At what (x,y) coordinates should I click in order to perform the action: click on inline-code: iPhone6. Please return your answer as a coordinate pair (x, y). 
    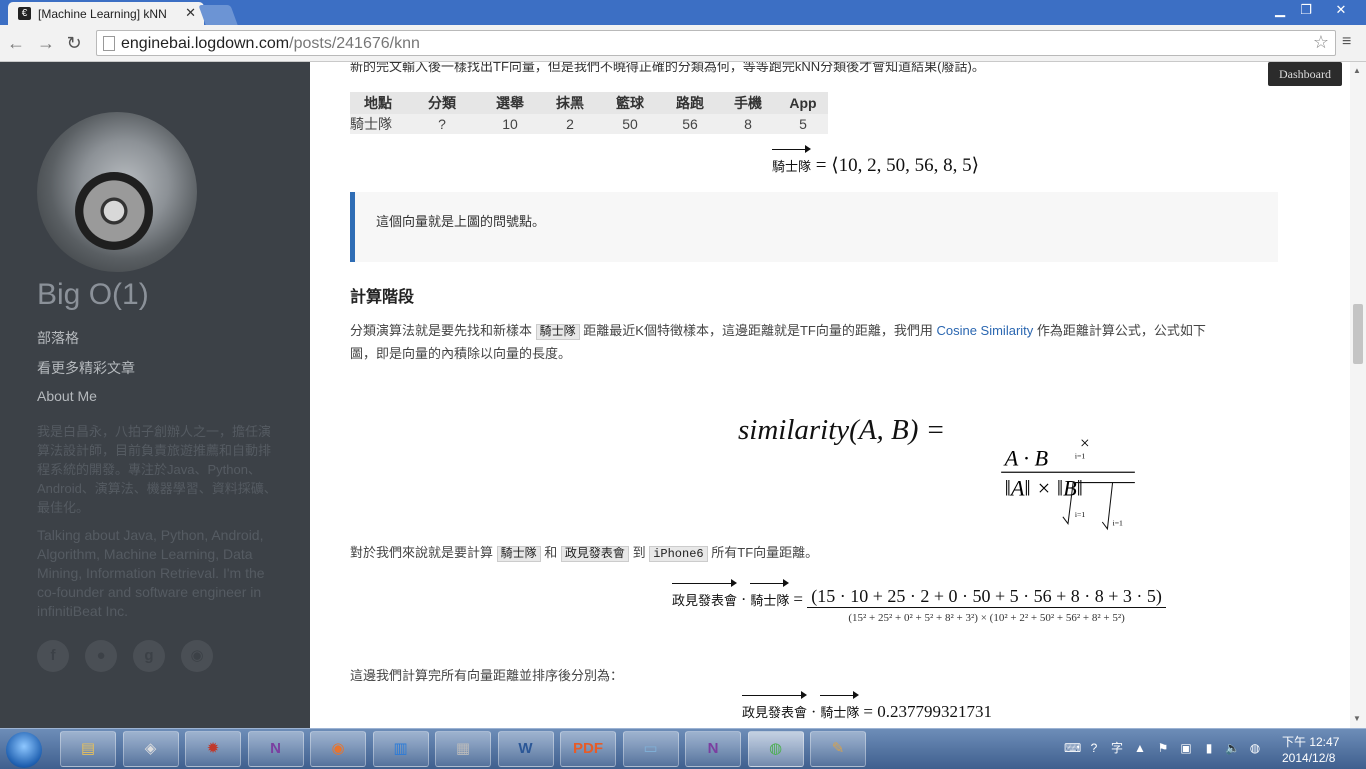
    Looking at the image, I should click on (678, 554).